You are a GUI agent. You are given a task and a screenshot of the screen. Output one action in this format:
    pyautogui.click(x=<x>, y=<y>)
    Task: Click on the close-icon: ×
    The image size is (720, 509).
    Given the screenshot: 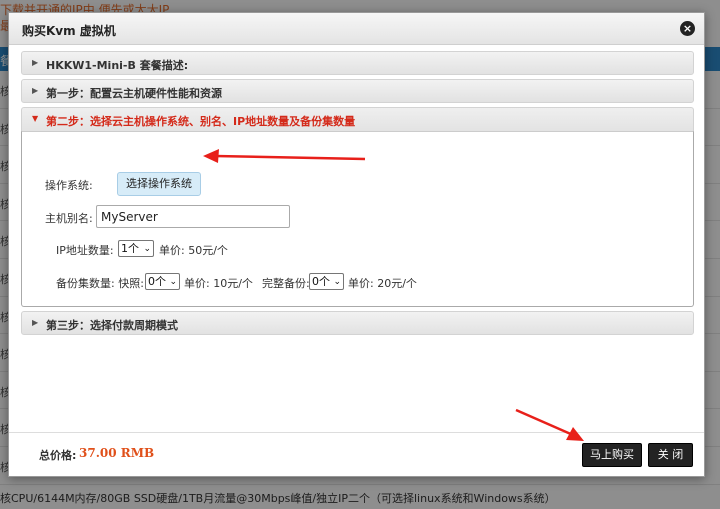 What is the action you would take?
    pyautogui.click(x=687, y=28)
    